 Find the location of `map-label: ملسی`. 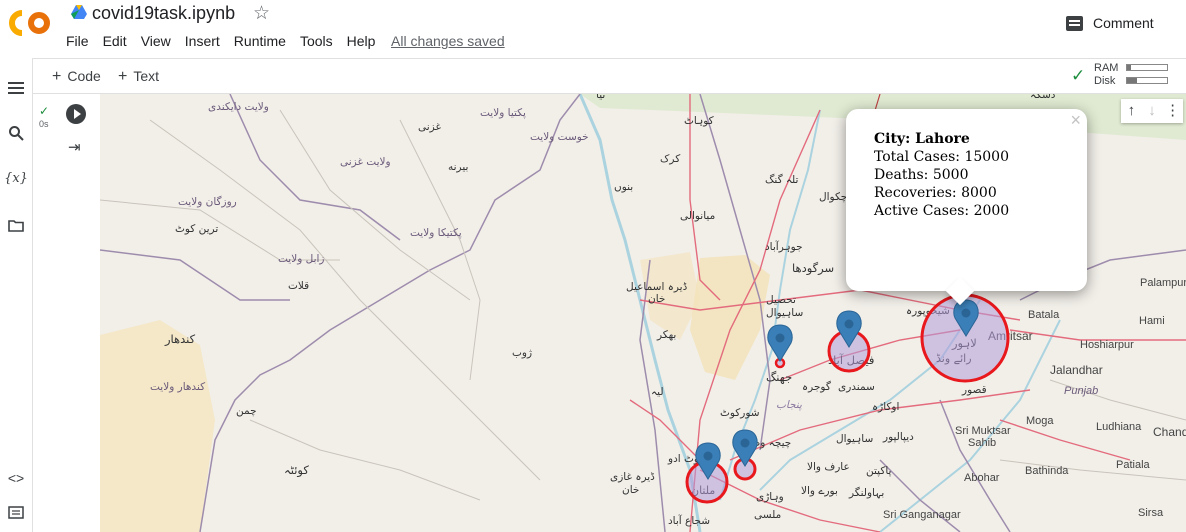

map-label: ملسی is located at coordinates (767, 515).